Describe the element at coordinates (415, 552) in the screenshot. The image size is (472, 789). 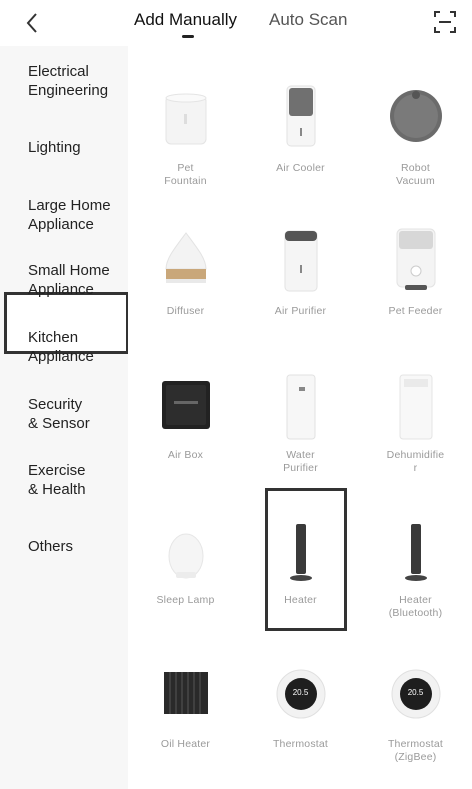
I see `heater-bluetooth-icon` at that location.